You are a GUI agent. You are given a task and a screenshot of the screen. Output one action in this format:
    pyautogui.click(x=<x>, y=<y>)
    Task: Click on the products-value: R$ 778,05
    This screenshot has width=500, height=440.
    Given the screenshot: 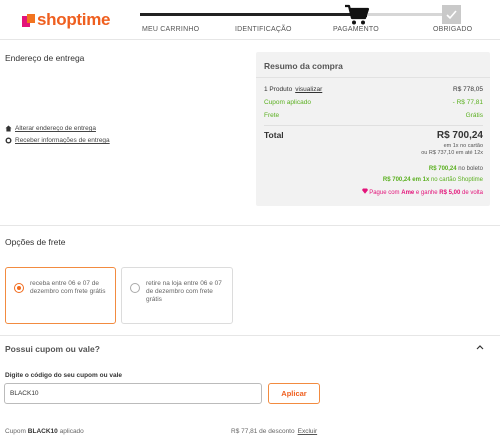 What is the action you would take?
    pyautogui.click(x=468, y=89)
    